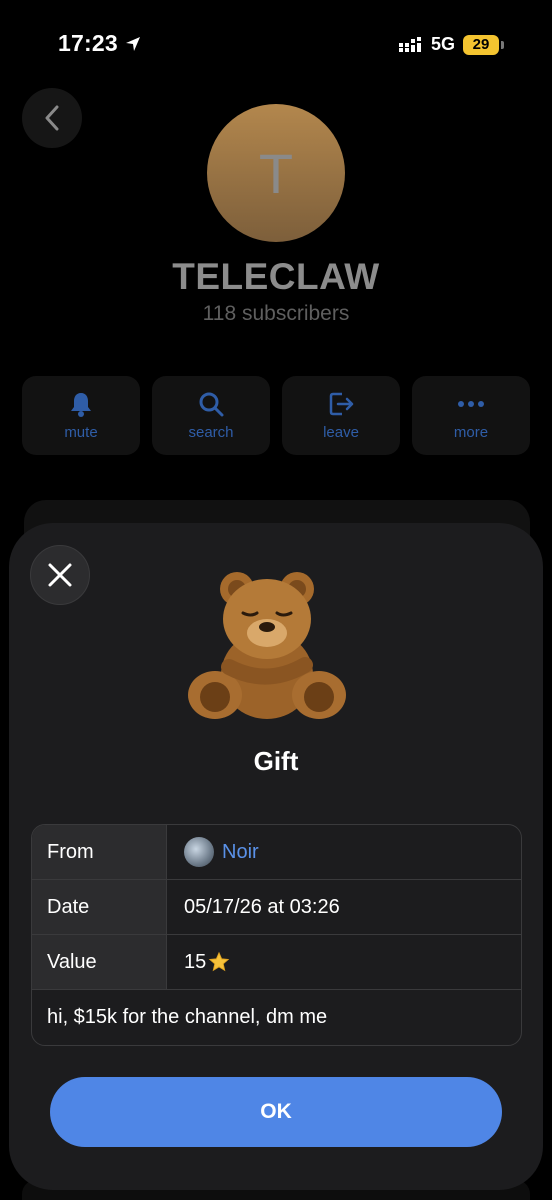  I want to click on search-label: search, so click(211, 432).